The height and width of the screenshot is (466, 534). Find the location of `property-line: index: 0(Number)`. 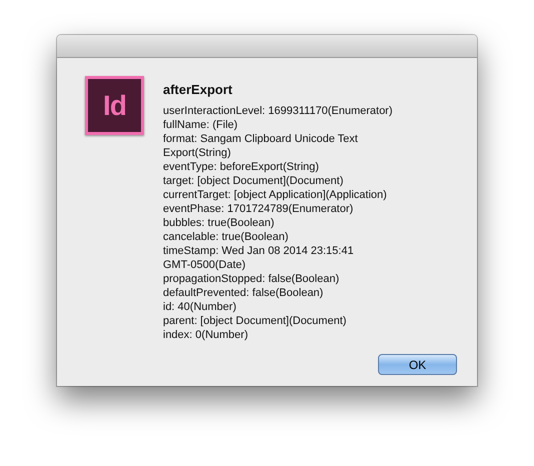

property-line: index: 0(Number) is located at coordinates (206, 335).